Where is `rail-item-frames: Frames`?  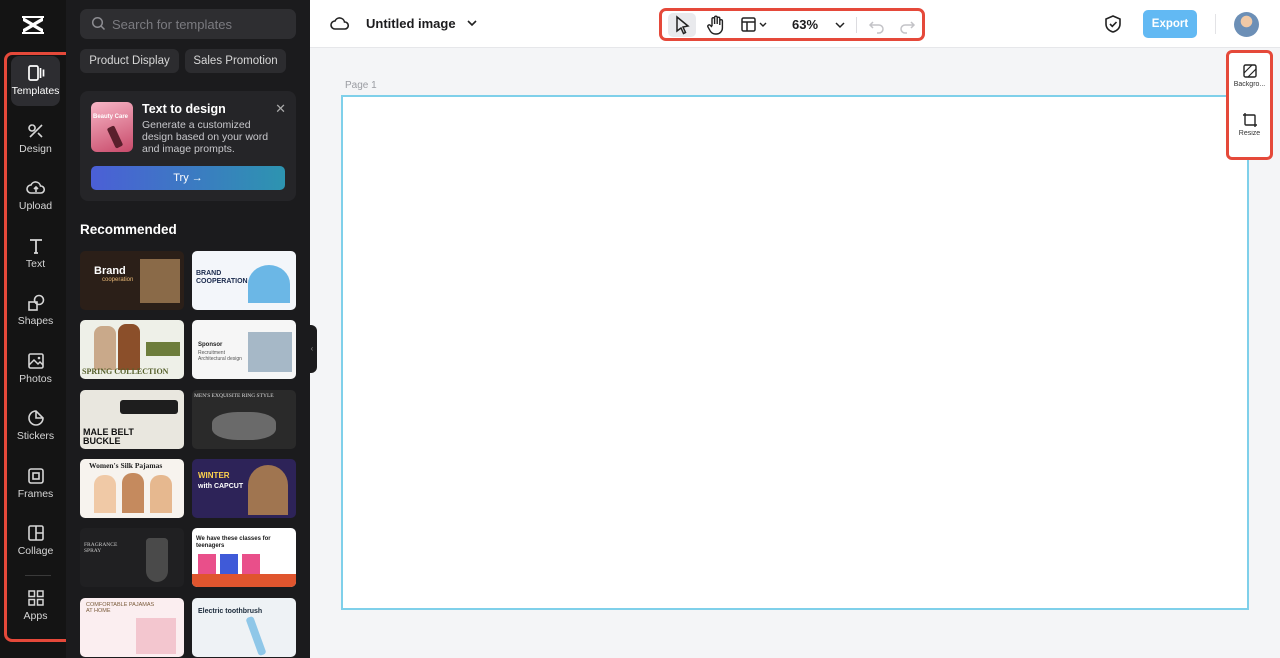 rail-item-frames: Frames is located at coordinates (35, 484).